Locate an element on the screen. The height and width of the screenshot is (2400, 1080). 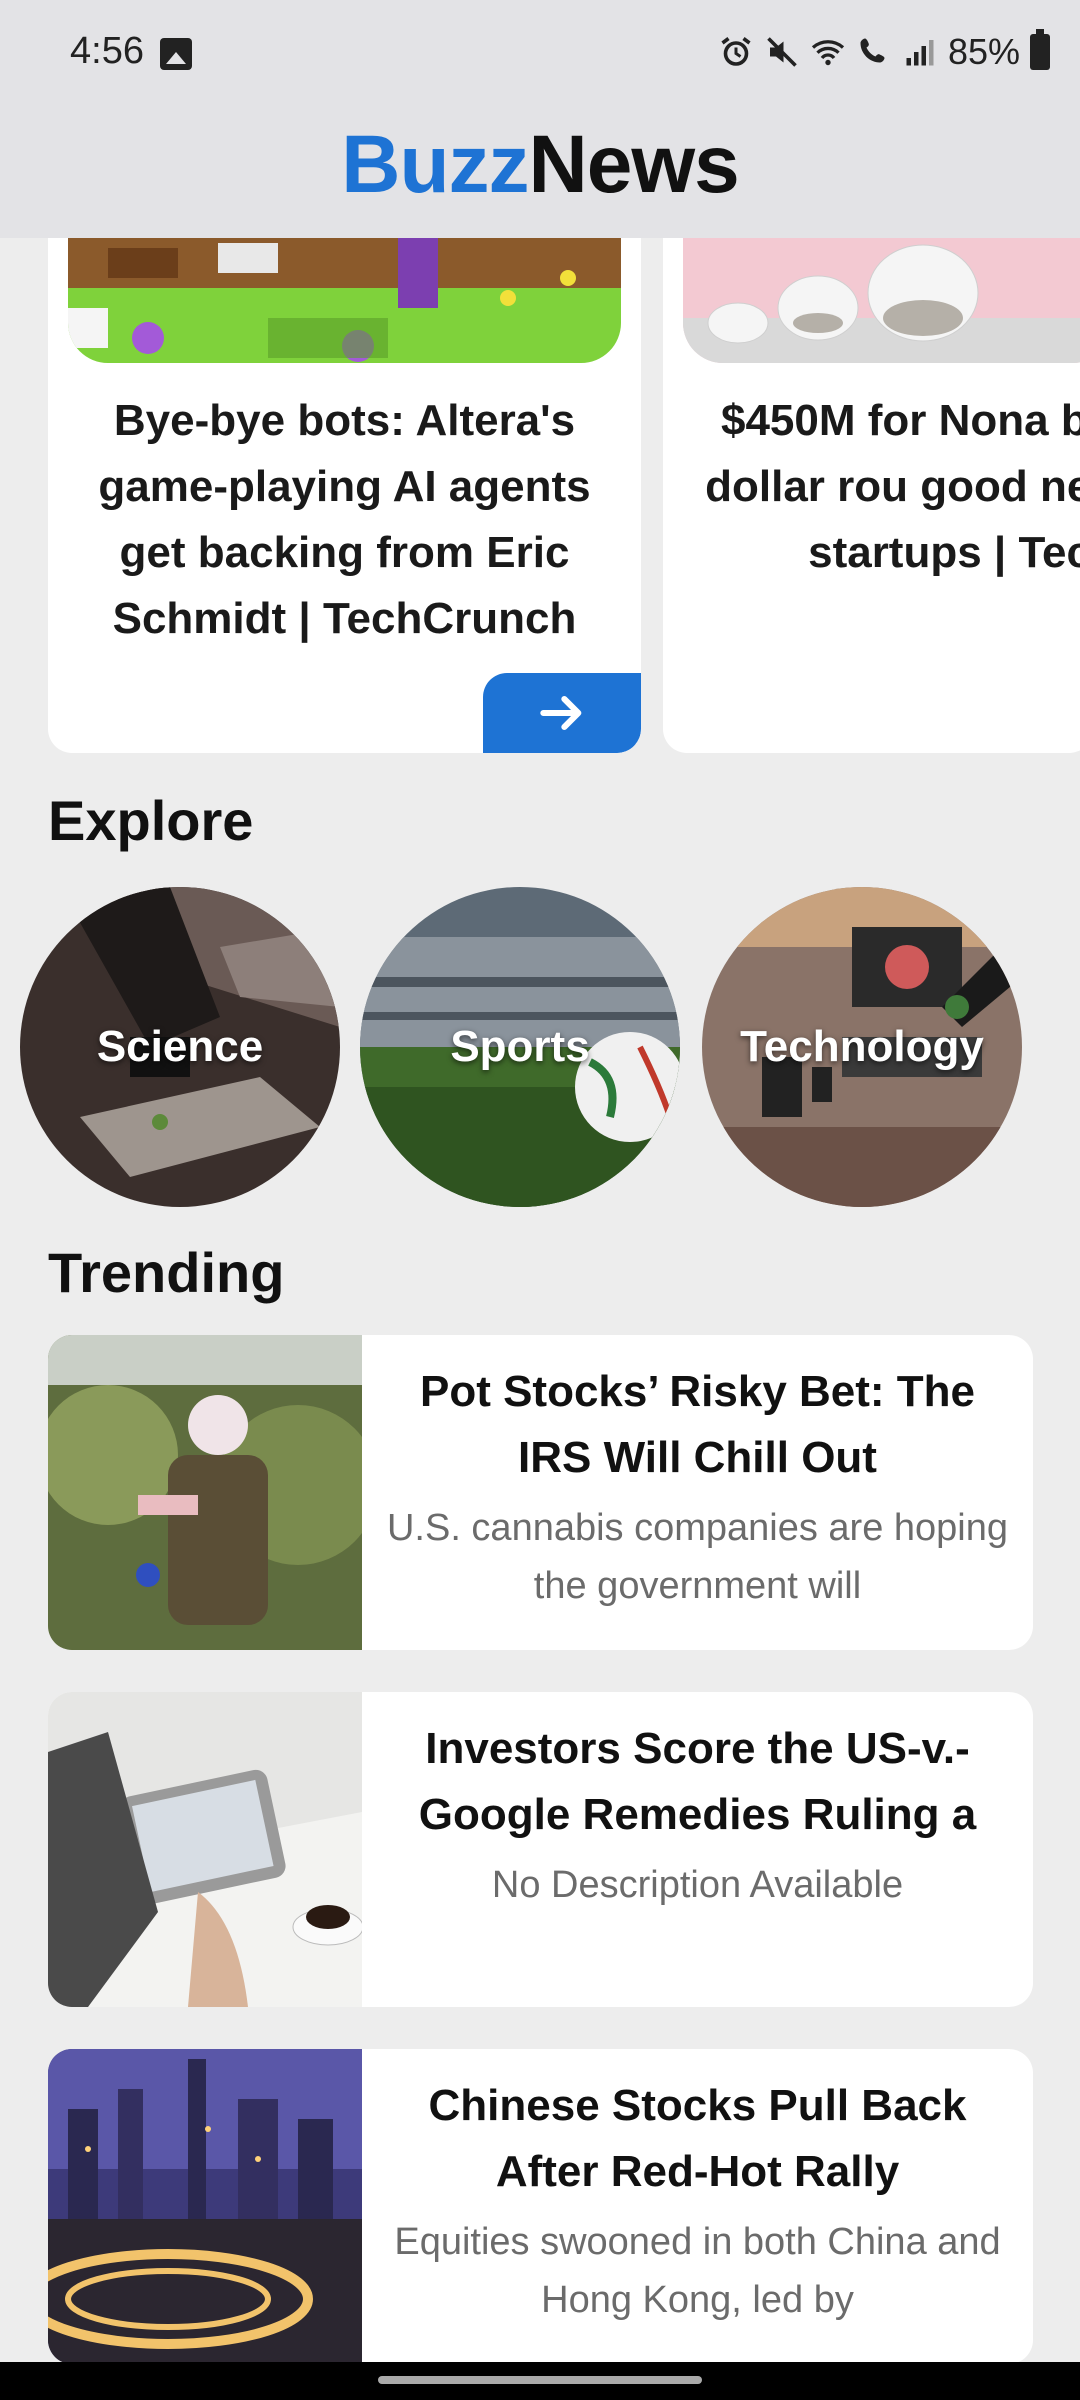
trending-item-description: No Description Available is located at coordinates (697, 1885).